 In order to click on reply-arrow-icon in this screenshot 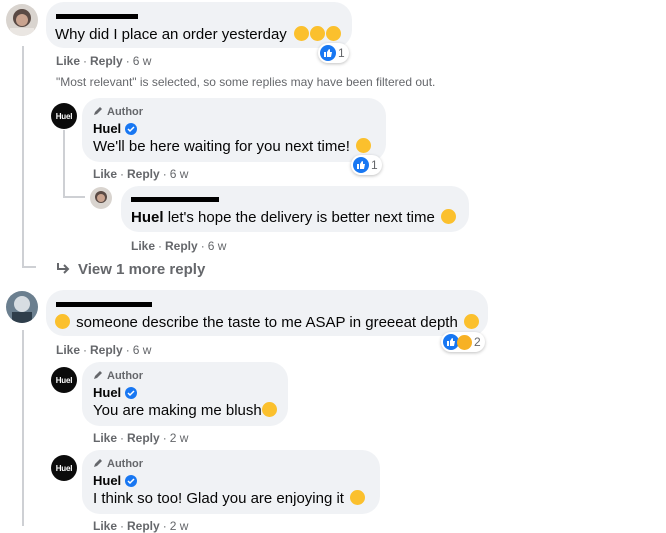, I will do `click(63, 269)`.